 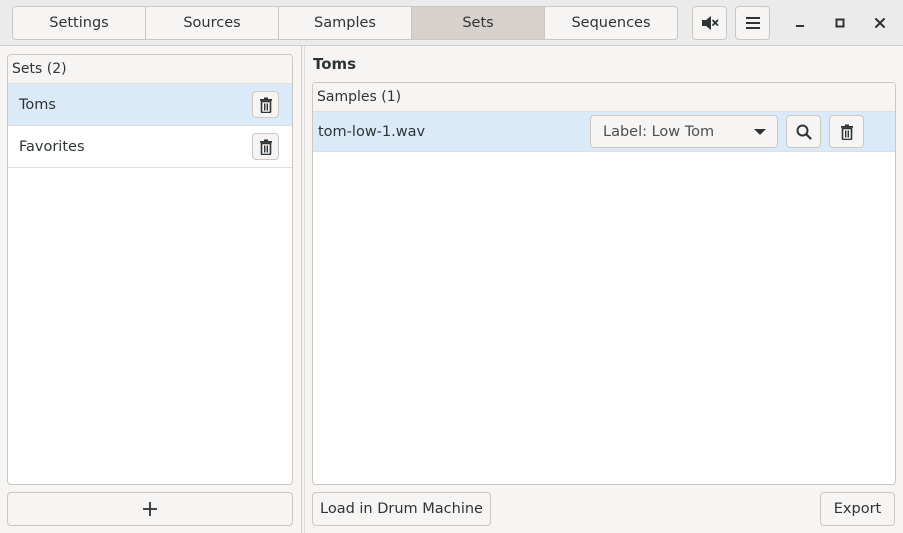 What do you see at coordinates (478, 23) in the screenshot?
I see `tab-sets: Sets` at bounding box center [478, 23].